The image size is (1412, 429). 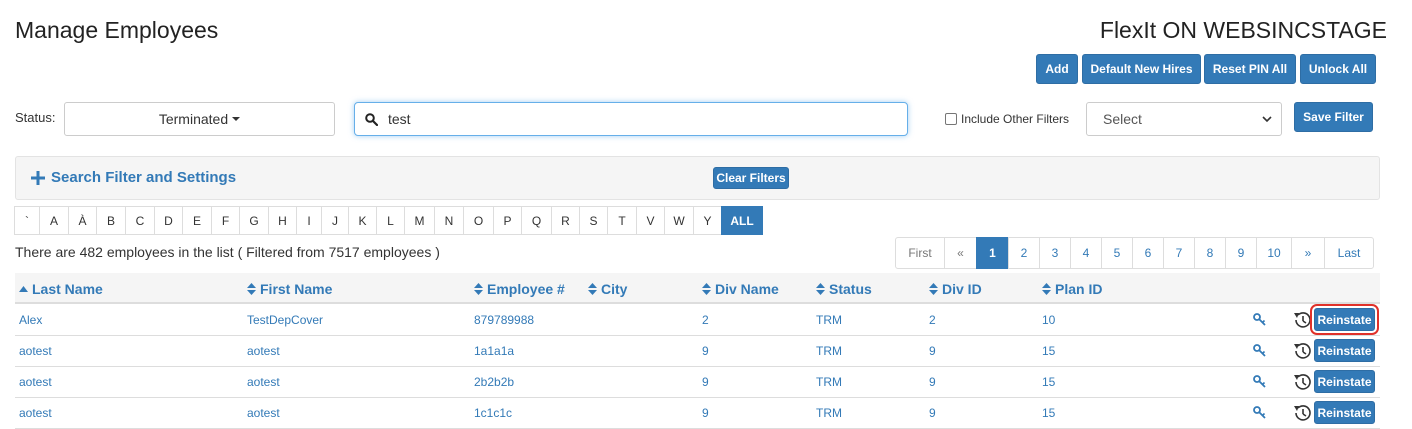 I want to click on column-header: Div Name, so click(x=740, y=289).